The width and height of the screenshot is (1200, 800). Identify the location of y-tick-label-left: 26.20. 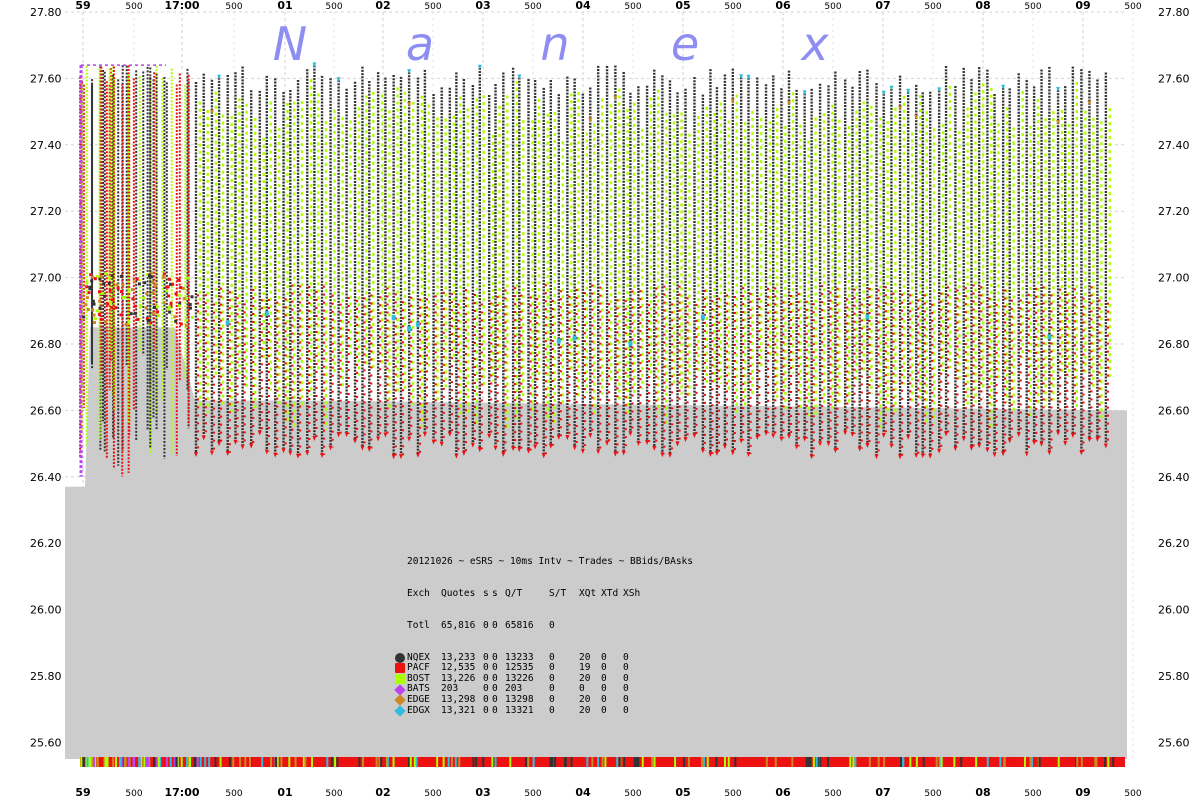
(46, 543).